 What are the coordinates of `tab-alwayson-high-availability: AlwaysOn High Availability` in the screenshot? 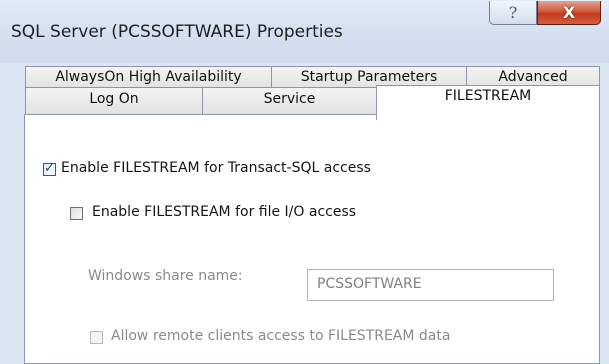 It's located at (148, 77).